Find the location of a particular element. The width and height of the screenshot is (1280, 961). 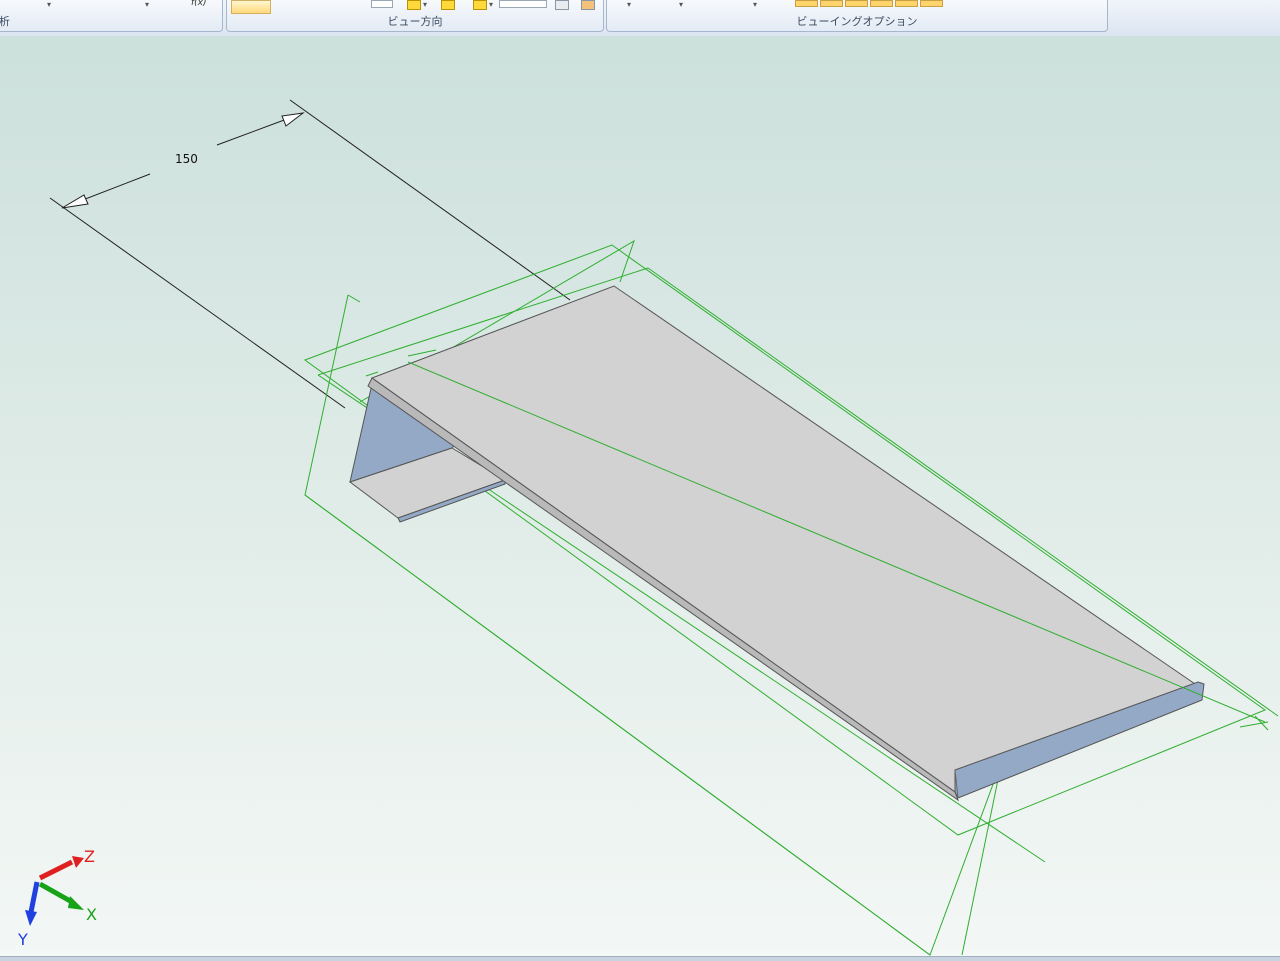

z-axis-arrow is located at coordinates (56, 870).